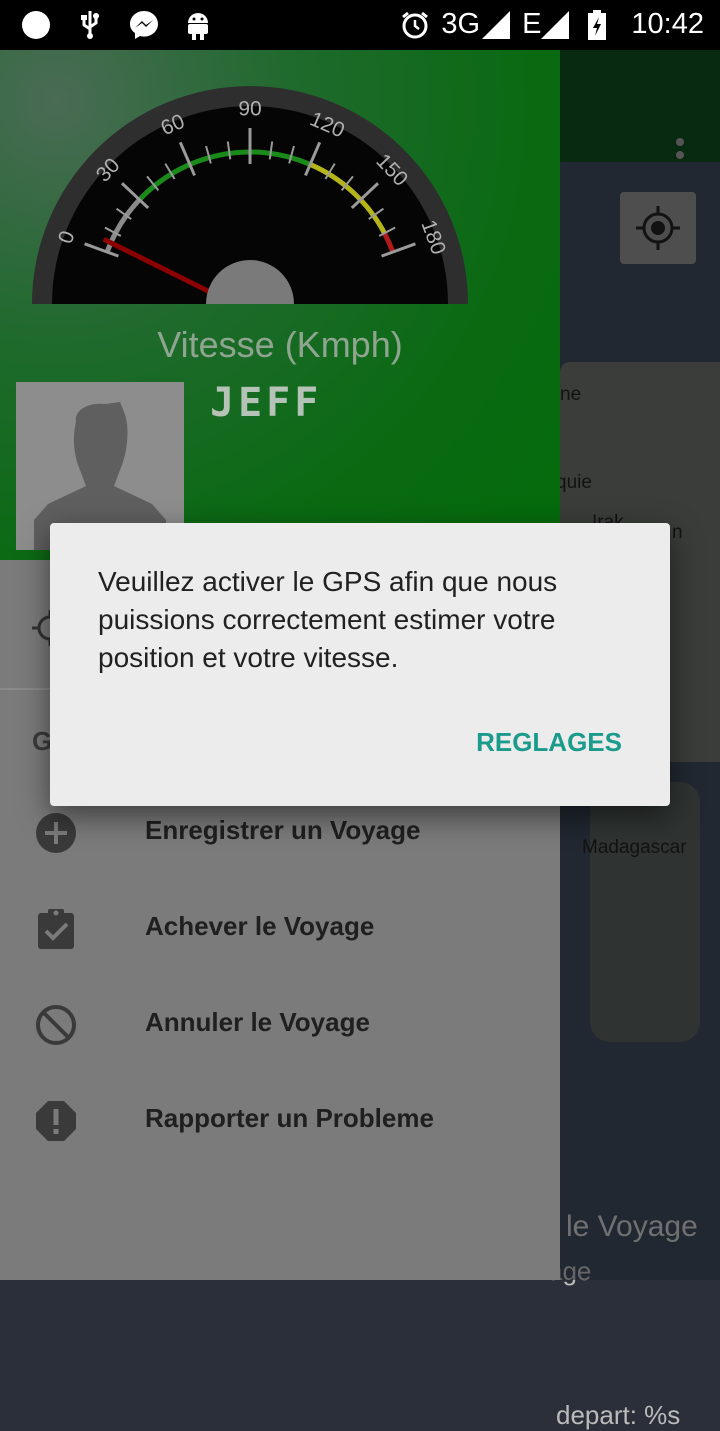 The height and width of the screenshot is (1431, 720). I want to click on add-circle-icon, so click(56, 833).